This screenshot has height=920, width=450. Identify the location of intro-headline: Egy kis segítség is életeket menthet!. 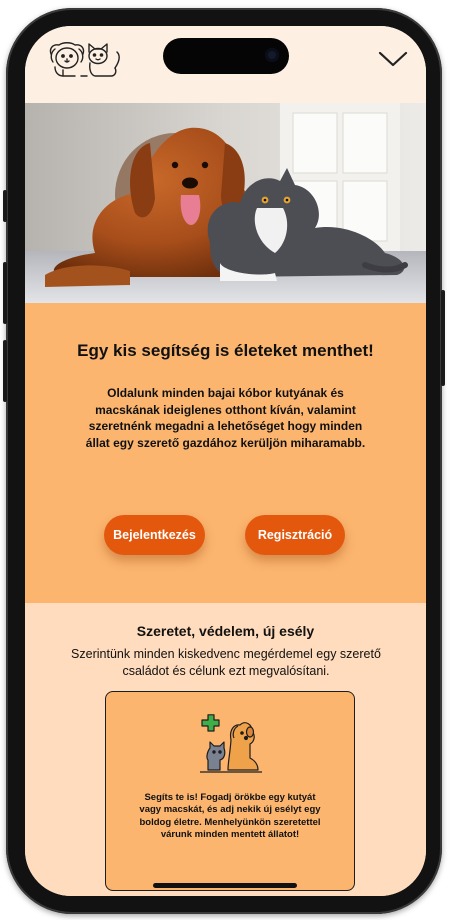
(225, 350).